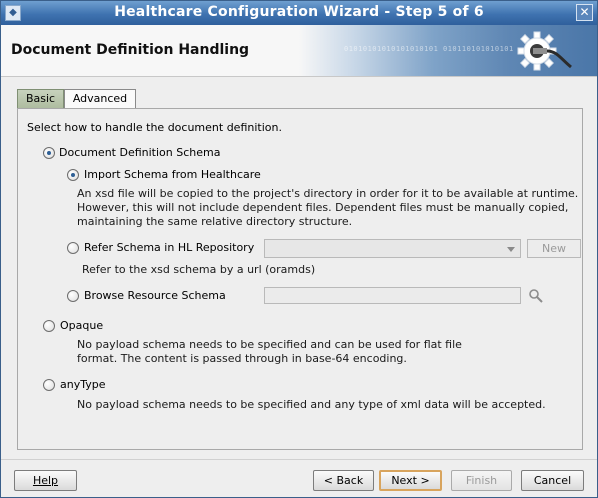  What do you see at coordinates (172, 174) in the screenshot?
I see `import-schema-label: Import Schema from Healthcare` at bounding box center [172, 174].